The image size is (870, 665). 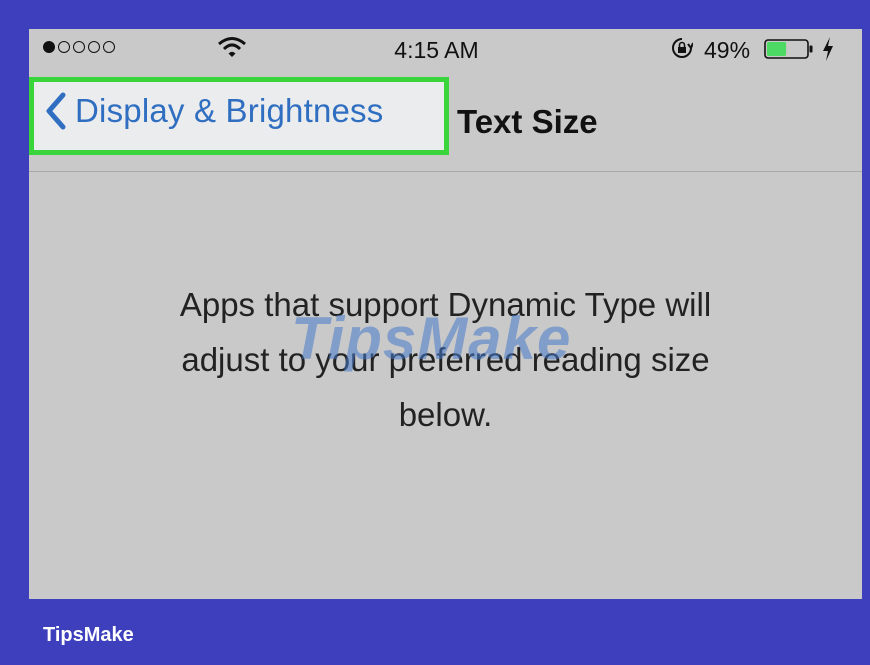 What do you see at coordinates (88, 635) in the screenshot?
I see `footer-brand: TipsMake` at bounding box center [88, 635].